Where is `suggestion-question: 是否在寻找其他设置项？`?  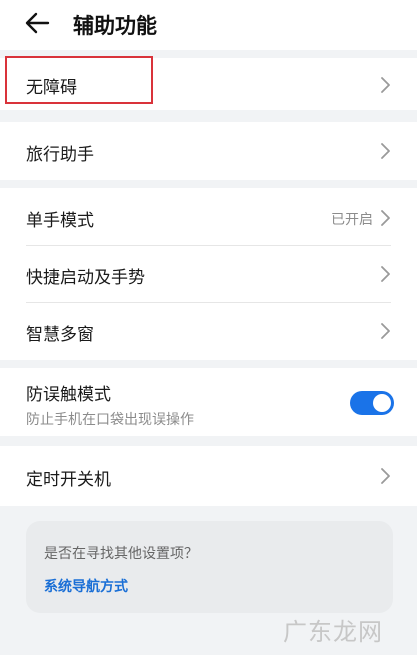
suggestion-question: 是否在寻找其他设置项？ is located at coordinates (121, 554).